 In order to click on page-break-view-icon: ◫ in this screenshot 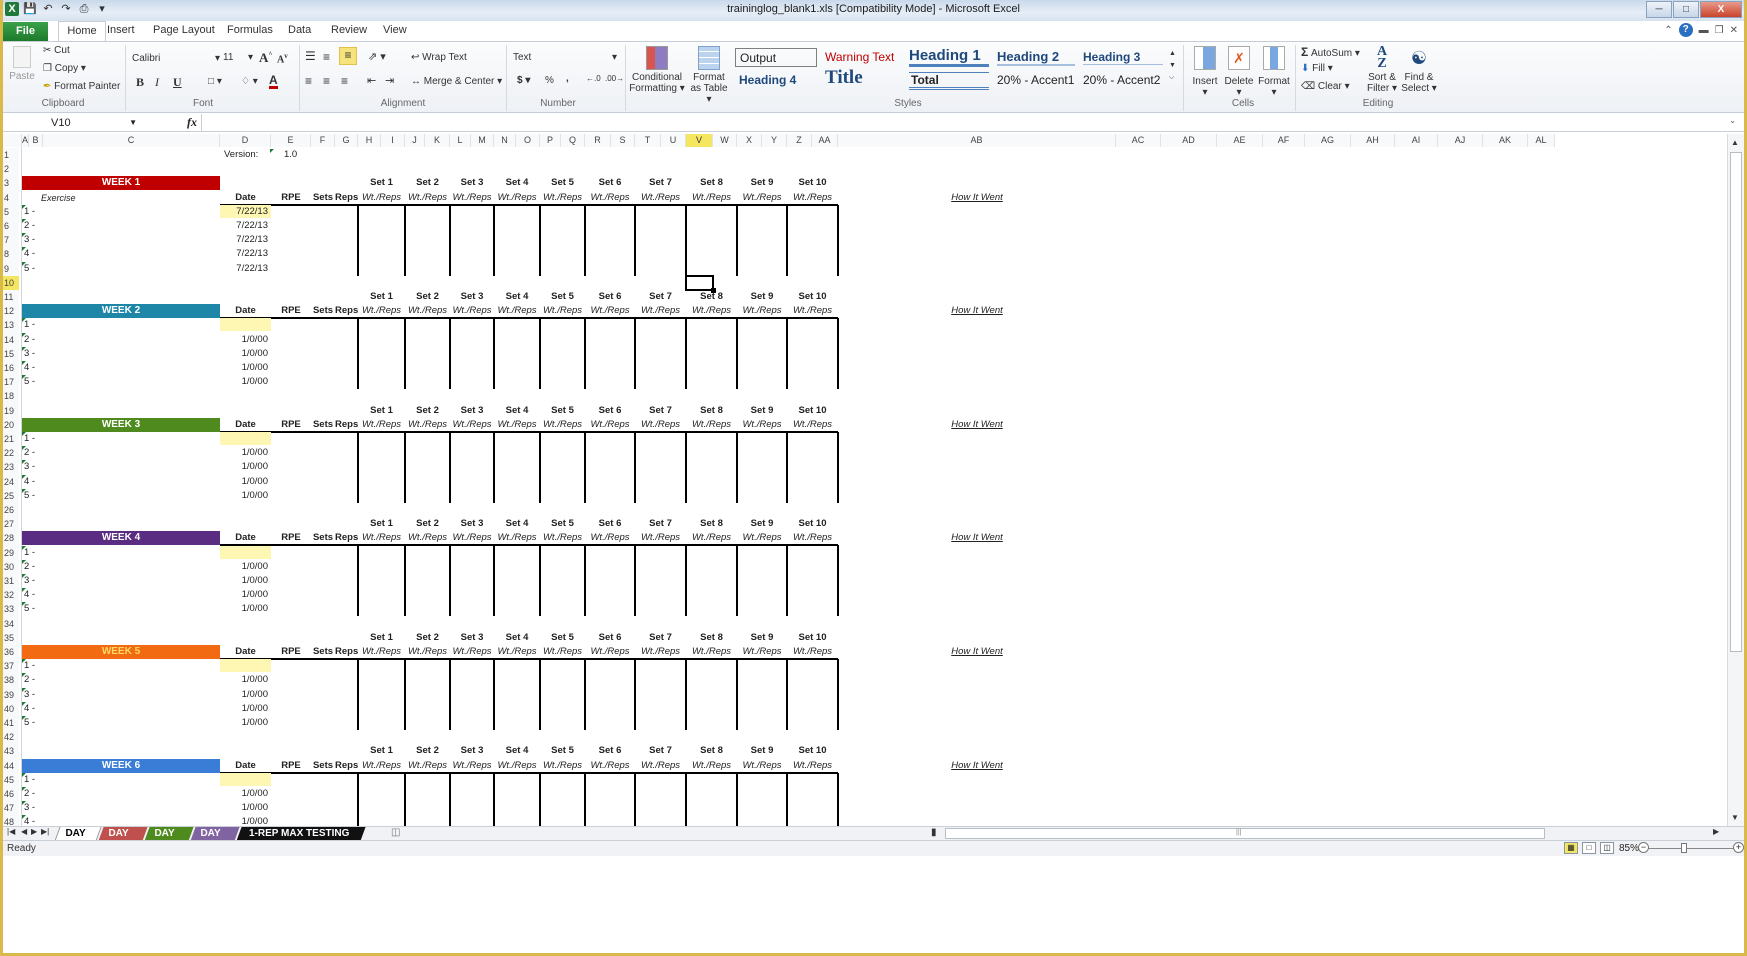, I will do `click(1607, 848)`.